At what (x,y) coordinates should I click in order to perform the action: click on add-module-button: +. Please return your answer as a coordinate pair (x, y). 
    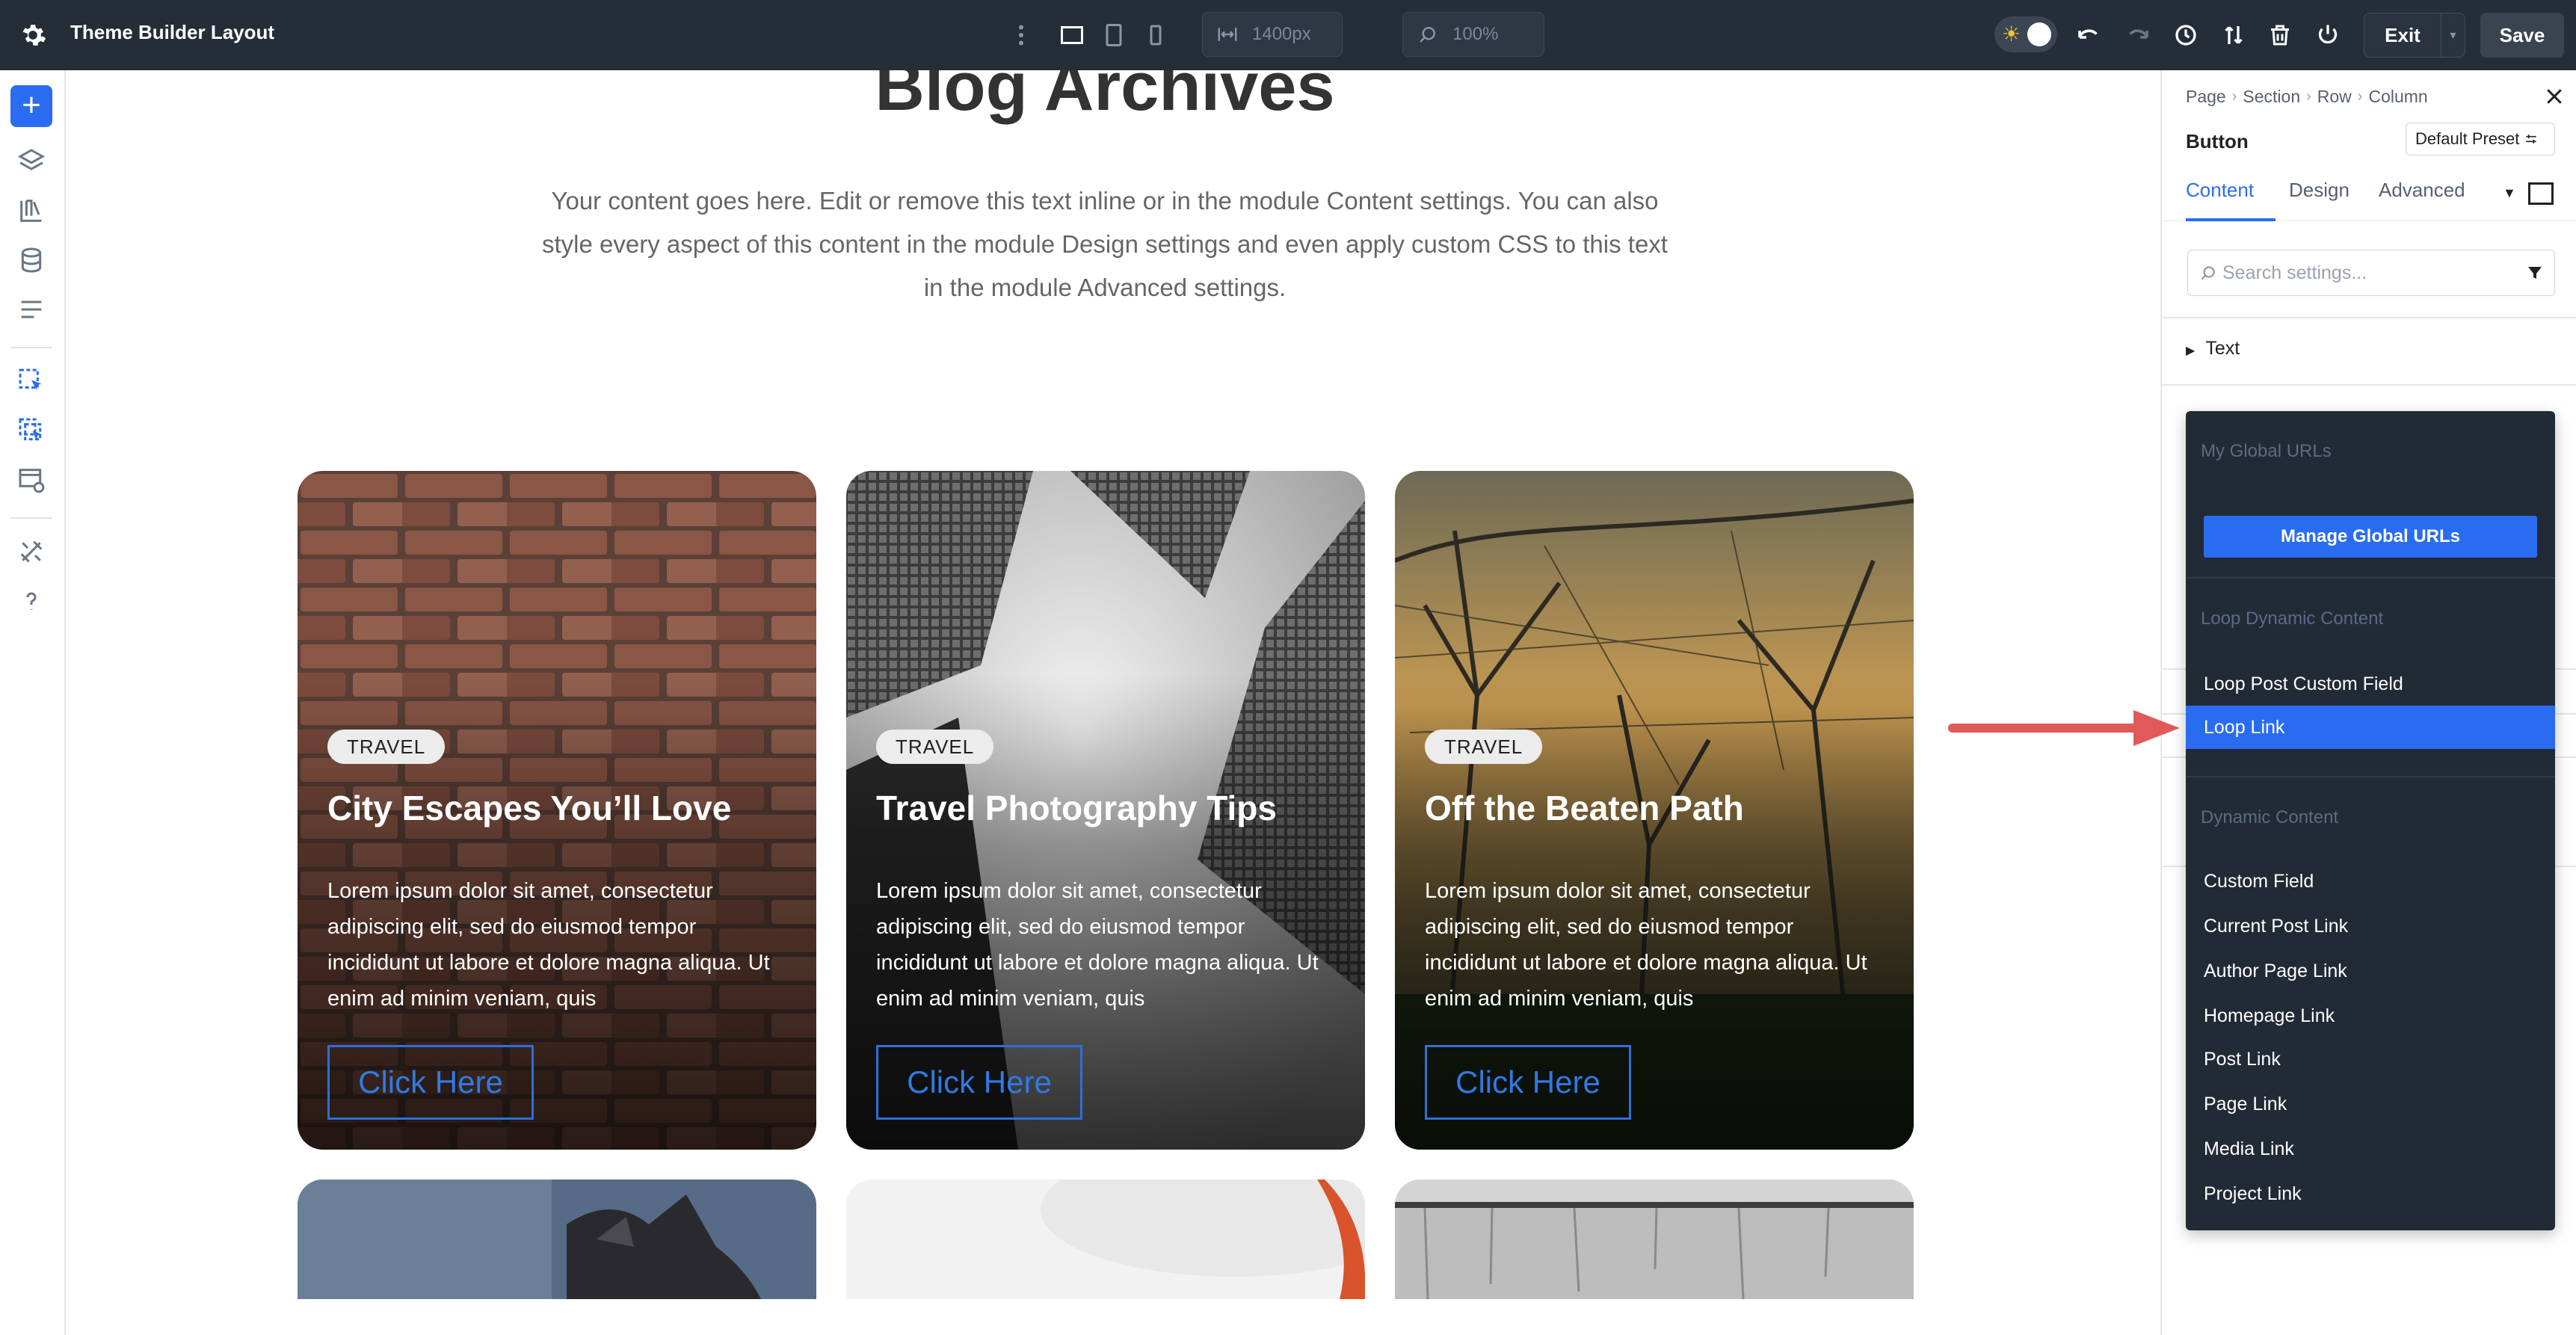
    Looking at the image, I should click on (31, 106).